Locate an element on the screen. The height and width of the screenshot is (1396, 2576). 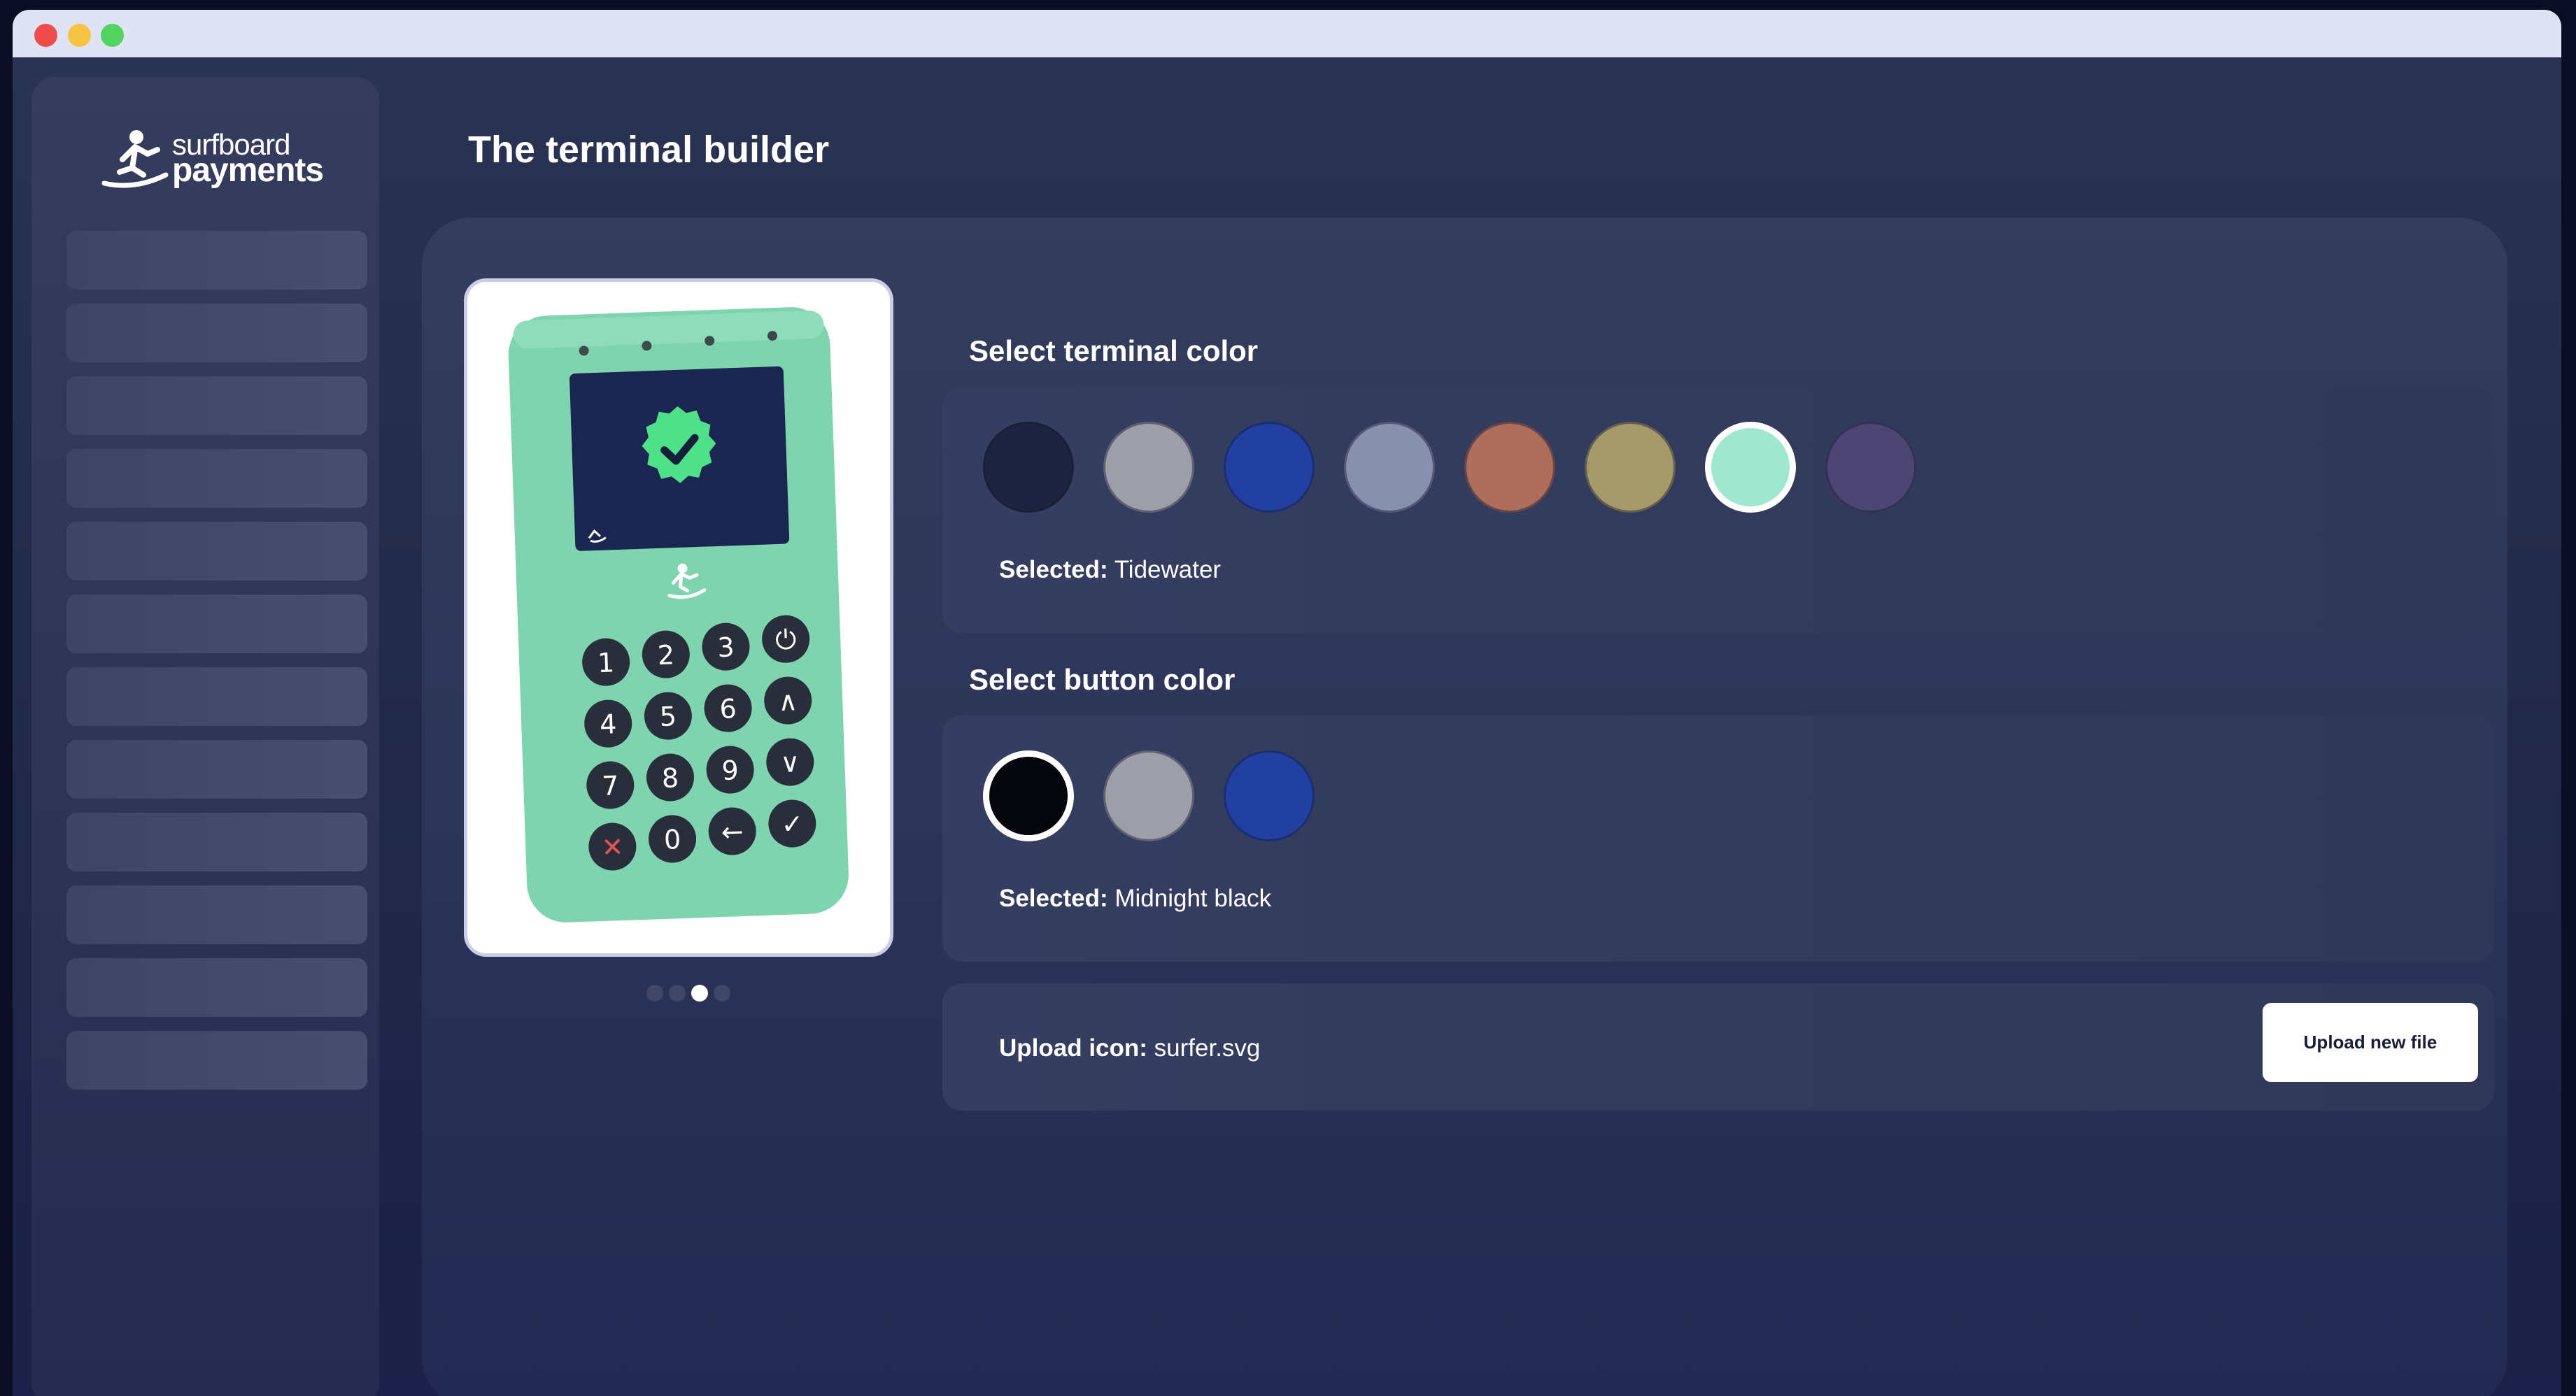
sidebar-nav is located at coordinates (216, 668).